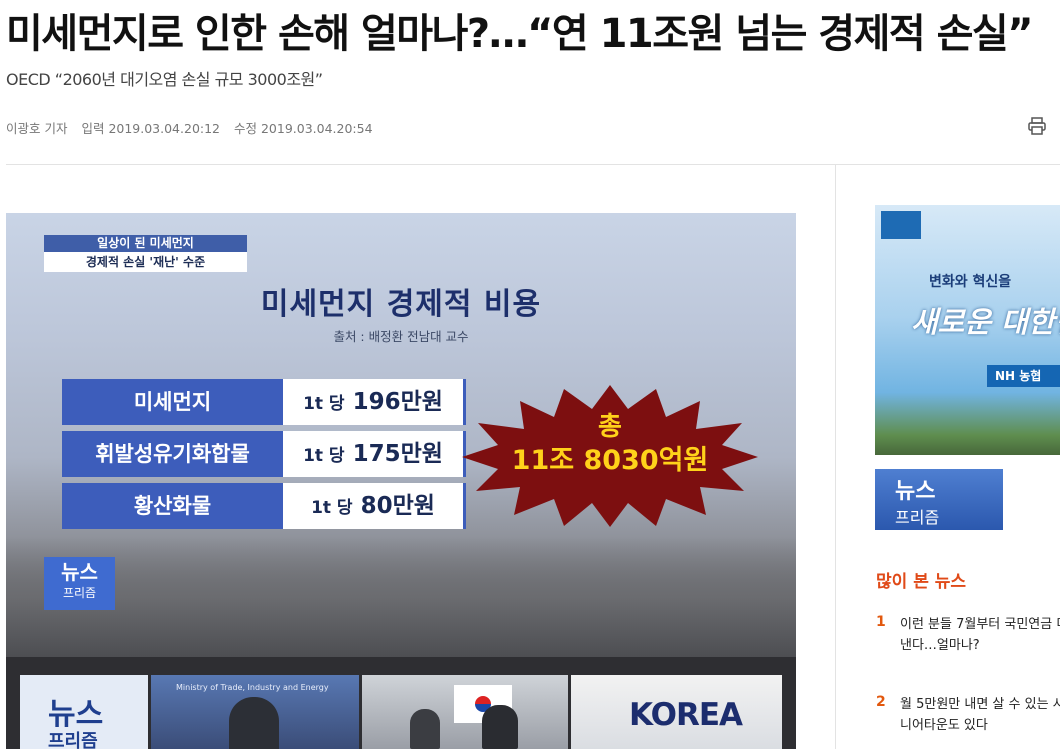 This screenshot has width=1060, height=749. Describe the element at coordinates (374, 402) in the screenshot. I see `cost-row-value: 1t 당 196만원` at that location.